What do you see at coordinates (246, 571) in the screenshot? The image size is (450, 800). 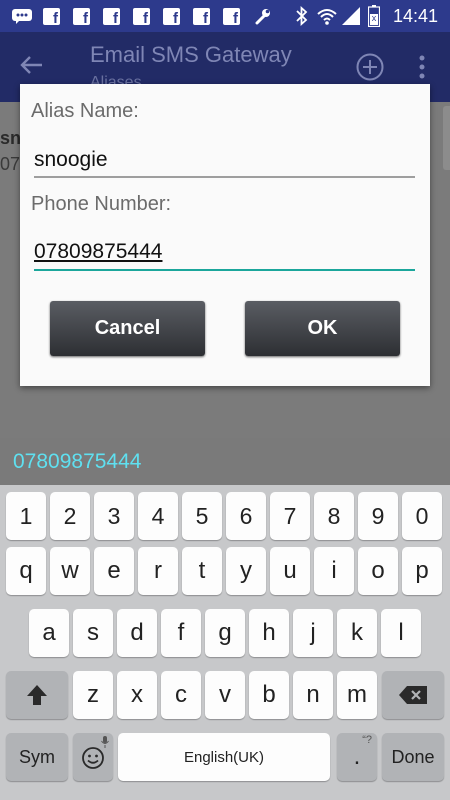 I see `key-y: y` at bounding box center [246, 571].